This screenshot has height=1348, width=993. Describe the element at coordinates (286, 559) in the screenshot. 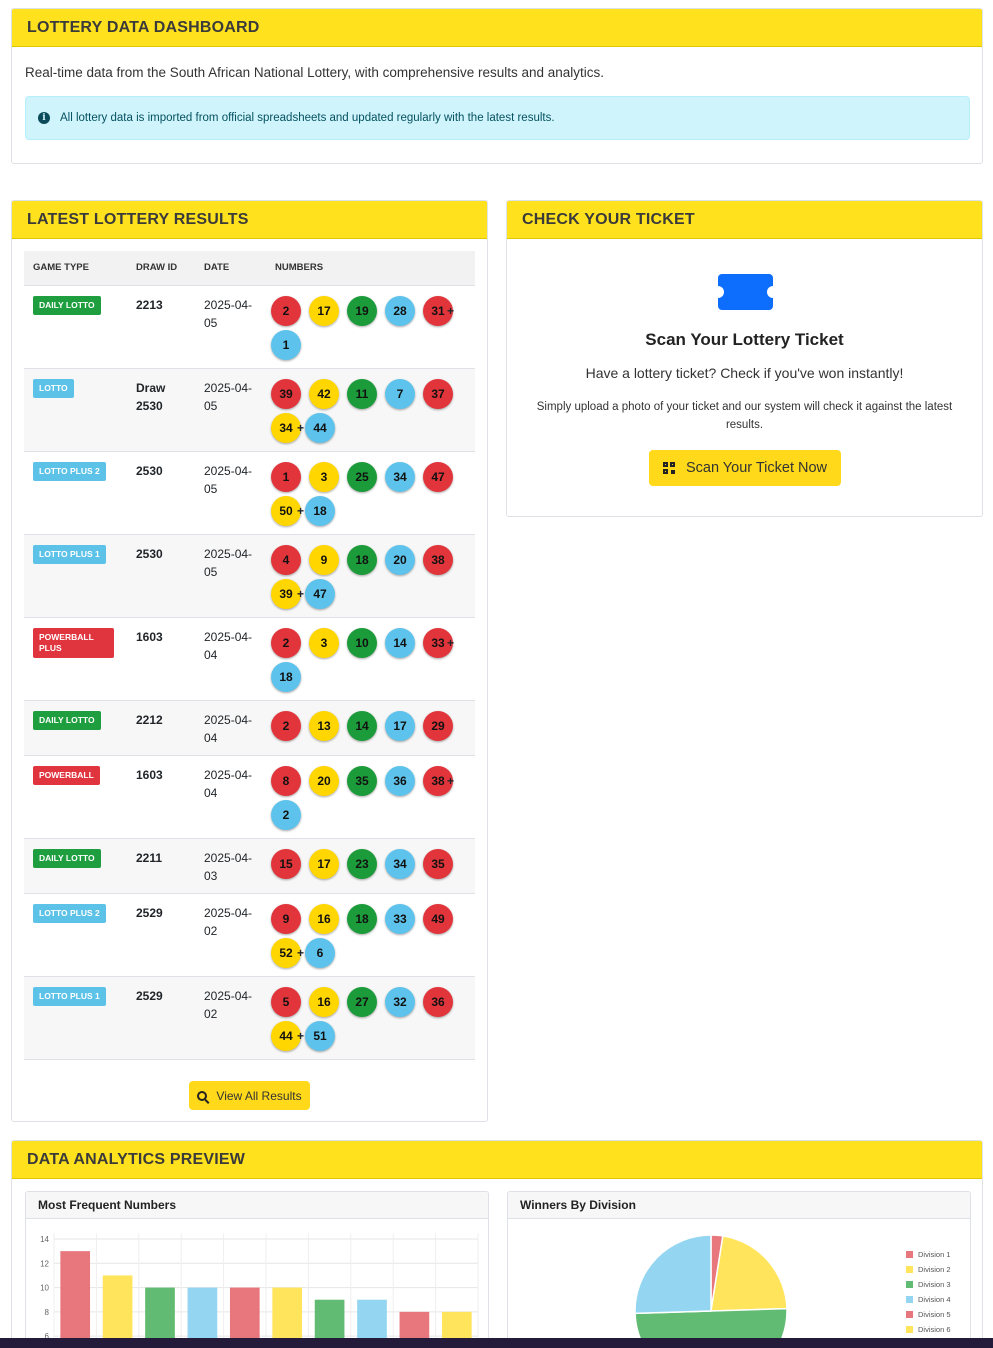

I see `number-ball: 4` at that location.